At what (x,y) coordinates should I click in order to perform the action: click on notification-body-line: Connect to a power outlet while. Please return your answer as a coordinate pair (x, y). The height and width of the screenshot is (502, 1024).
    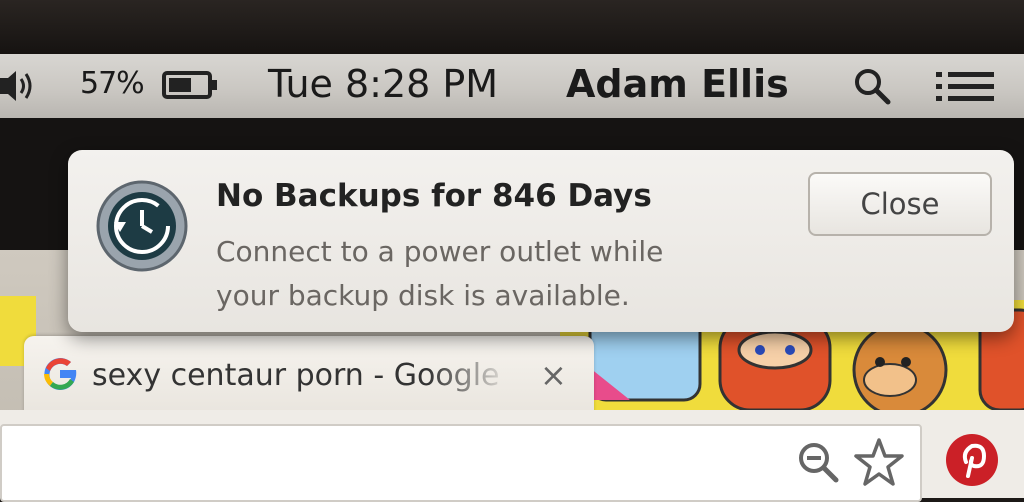
    Looking at the image, I should click on (440, 251).